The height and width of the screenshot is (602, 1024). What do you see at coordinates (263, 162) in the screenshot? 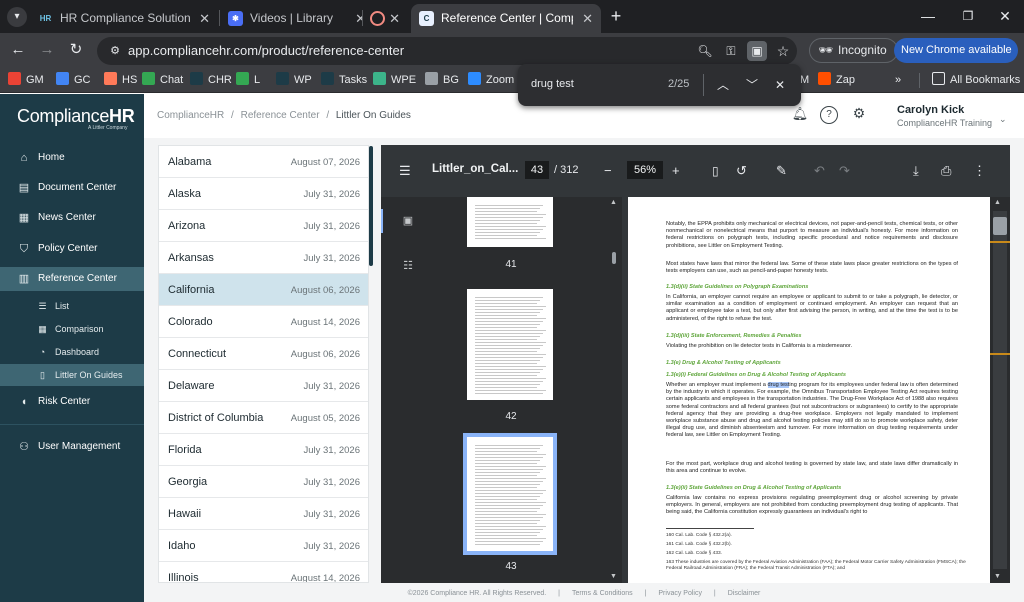
I see `state-row-alabama: Alabama August 07, 2026` at bounding box center [263, 162].